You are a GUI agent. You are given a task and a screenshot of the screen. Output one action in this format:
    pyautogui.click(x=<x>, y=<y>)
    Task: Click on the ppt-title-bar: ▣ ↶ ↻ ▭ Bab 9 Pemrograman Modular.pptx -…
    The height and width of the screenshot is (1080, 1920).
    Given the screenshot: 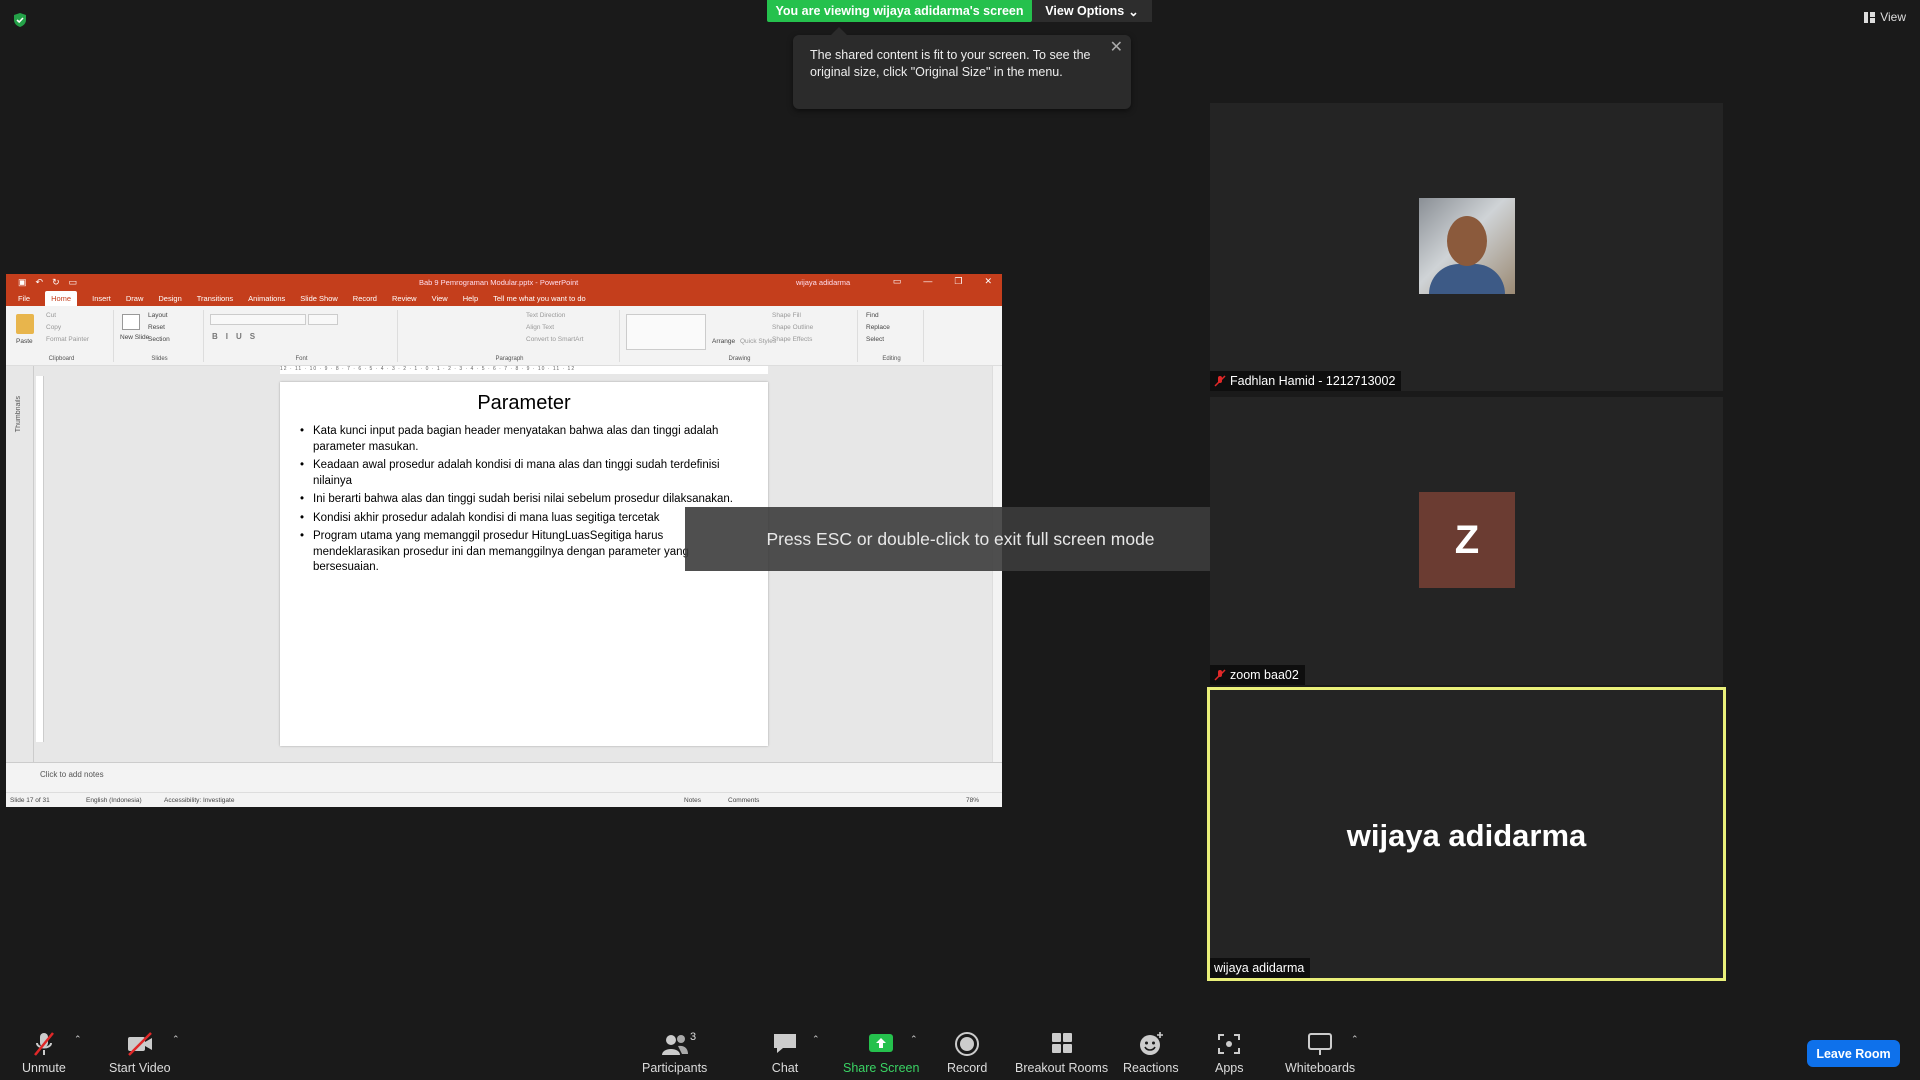 What is the action you would take?
    pyautogui.click(x=504, y=282)
    